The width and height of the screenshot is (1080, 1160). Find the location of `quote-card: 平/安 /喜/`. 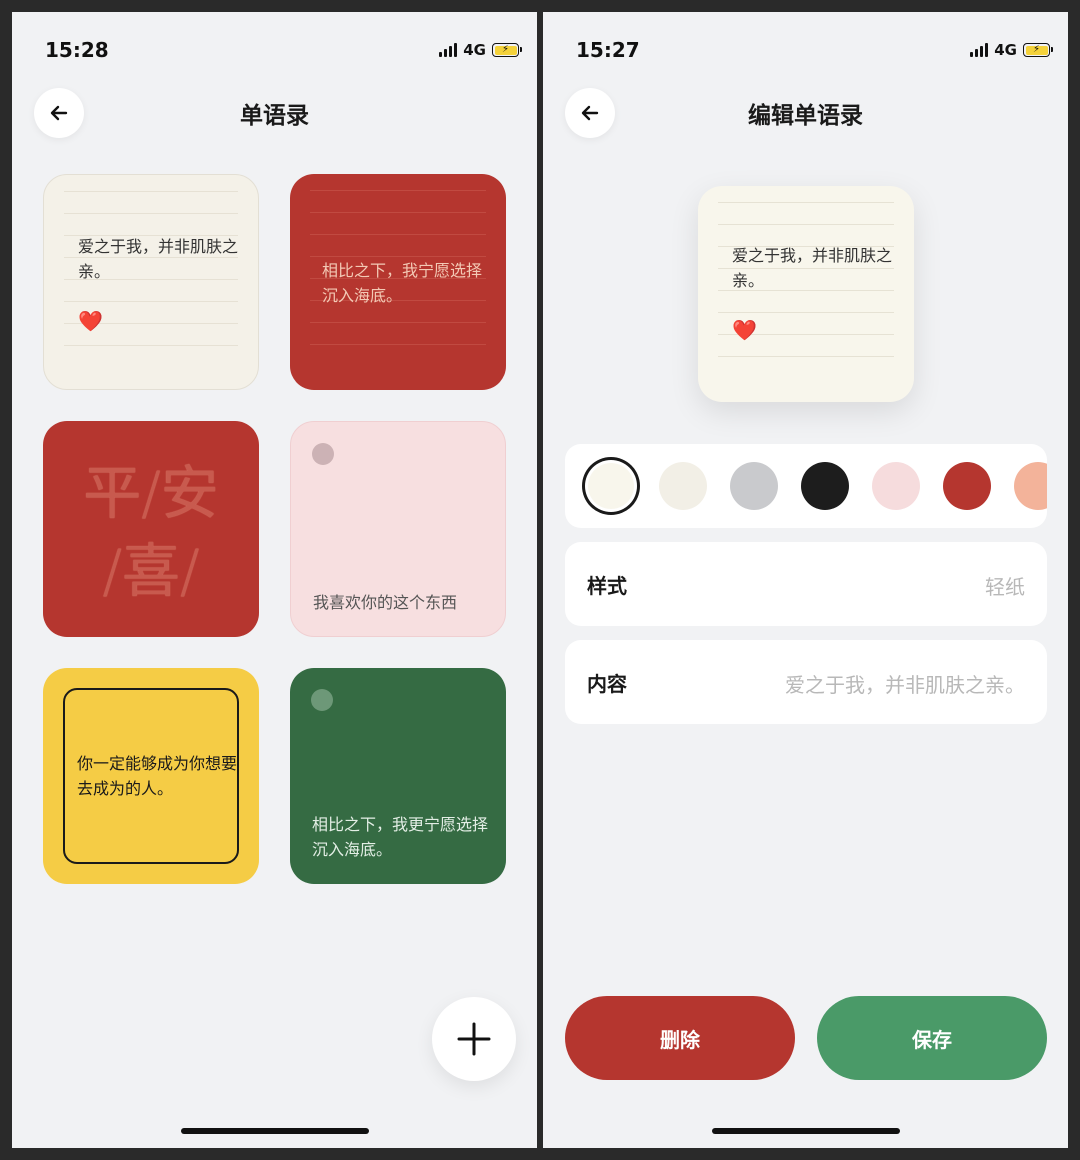

quote-card: 平/安 /喜/ is located at coordinates (151, 529).